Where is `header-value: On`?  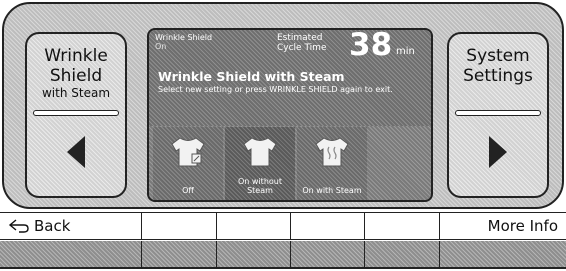
header-value: On is located at coordinates (161, 46).